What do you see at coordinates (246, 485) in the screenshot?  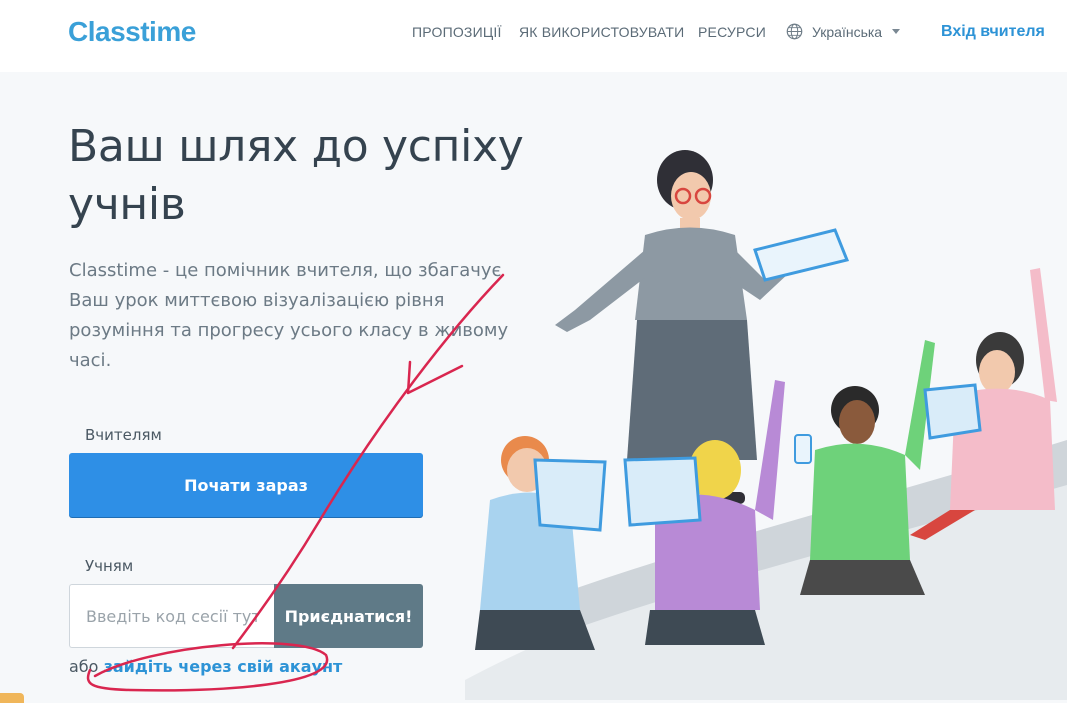 I see `start-now-button: Почати зараз` at bounding box center [246, 485].